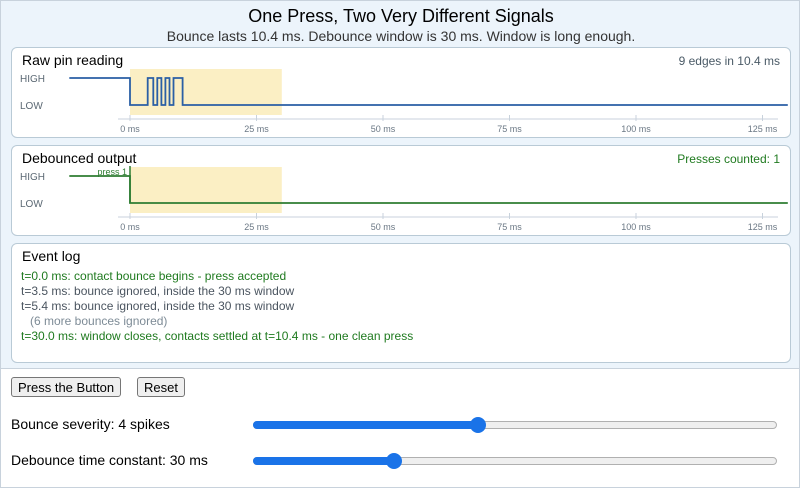 This screenshot has width=800, height=488. What do you see at coordinates (31, 204) in the screenshot?
I see `debounced-low-label: LOW` at bounding box center [31, 204].